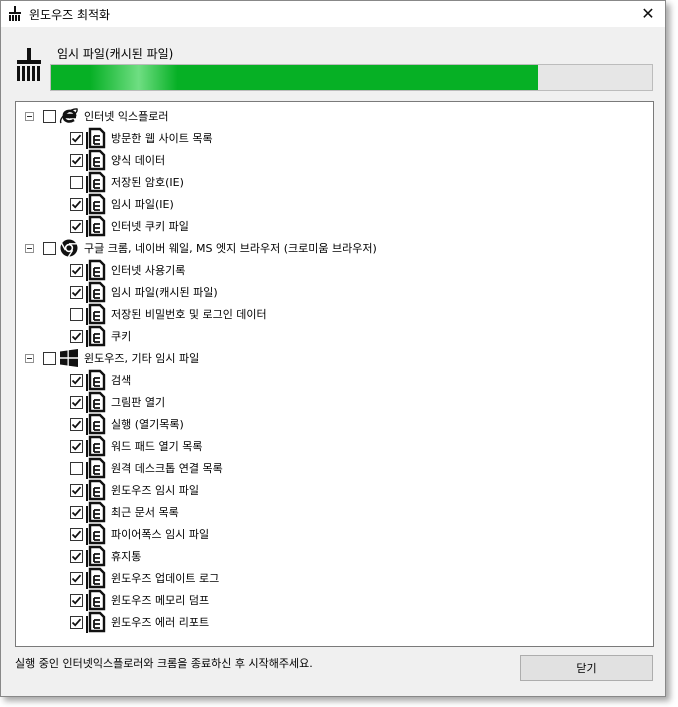  I want to click on broom-large-icon, so click(29, 66).